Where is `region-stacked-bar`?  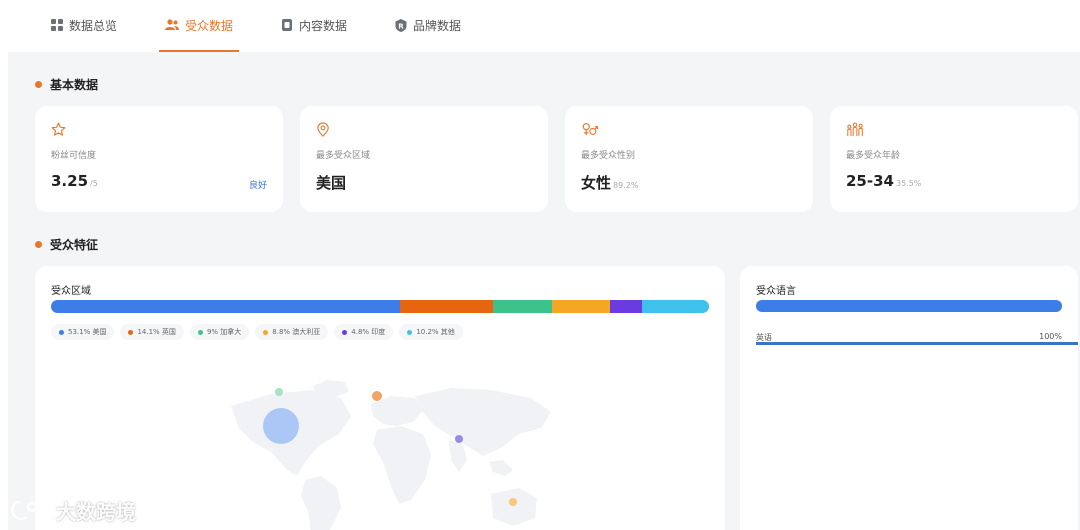 region-stacked-bar is located at coordinates (380, 306).